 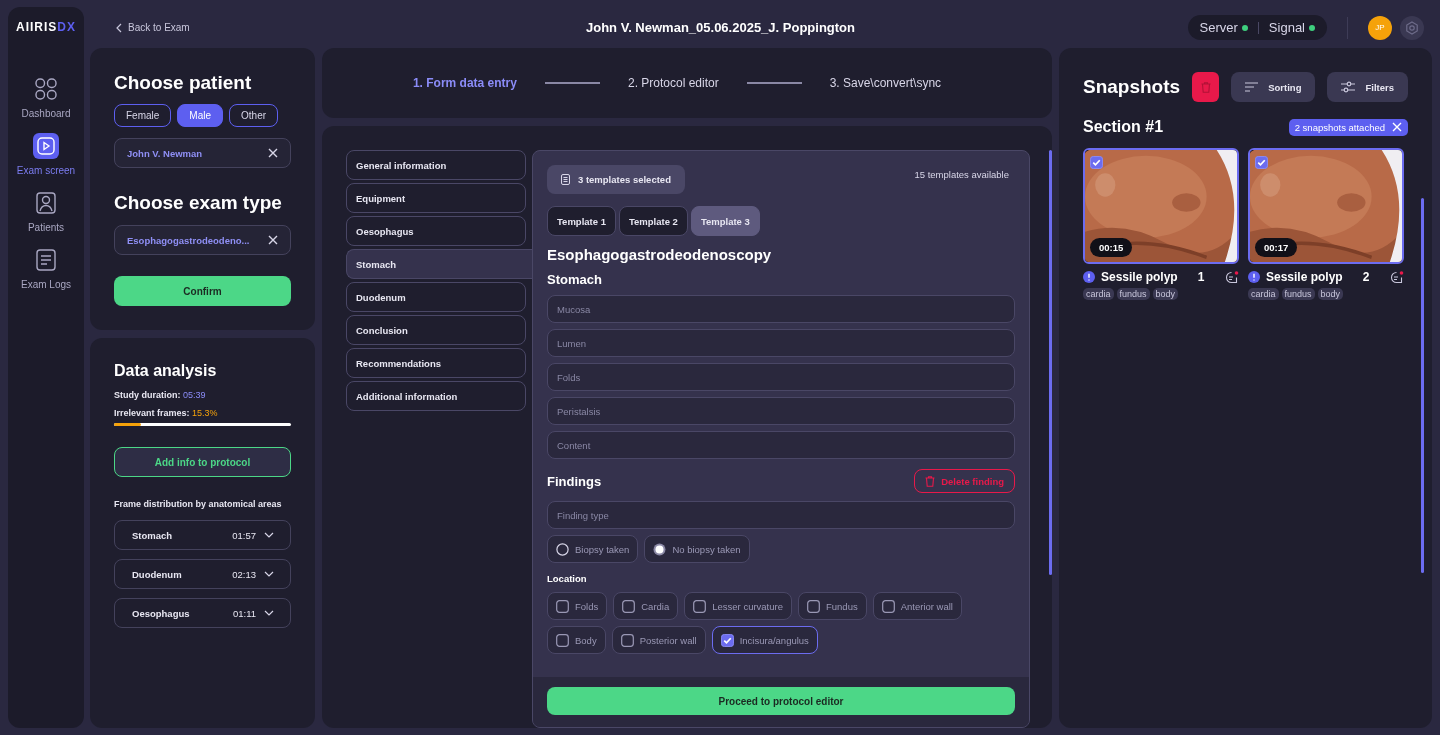 I want to click on step-tab: 1. Form data entry, so click(x=464, y=83).